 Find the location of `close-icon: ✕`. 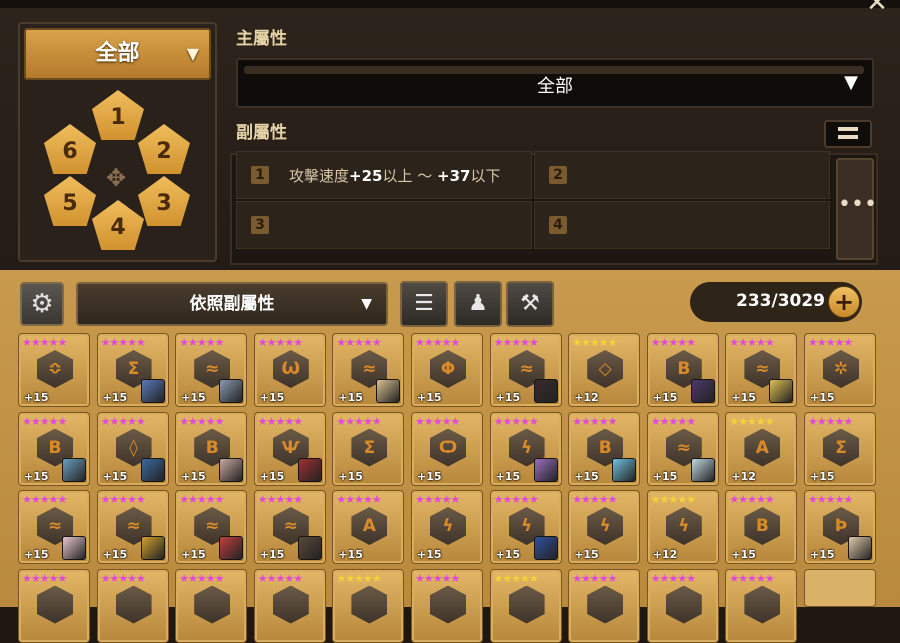

close-icon: ✕ is located at coordinates (877, 8).